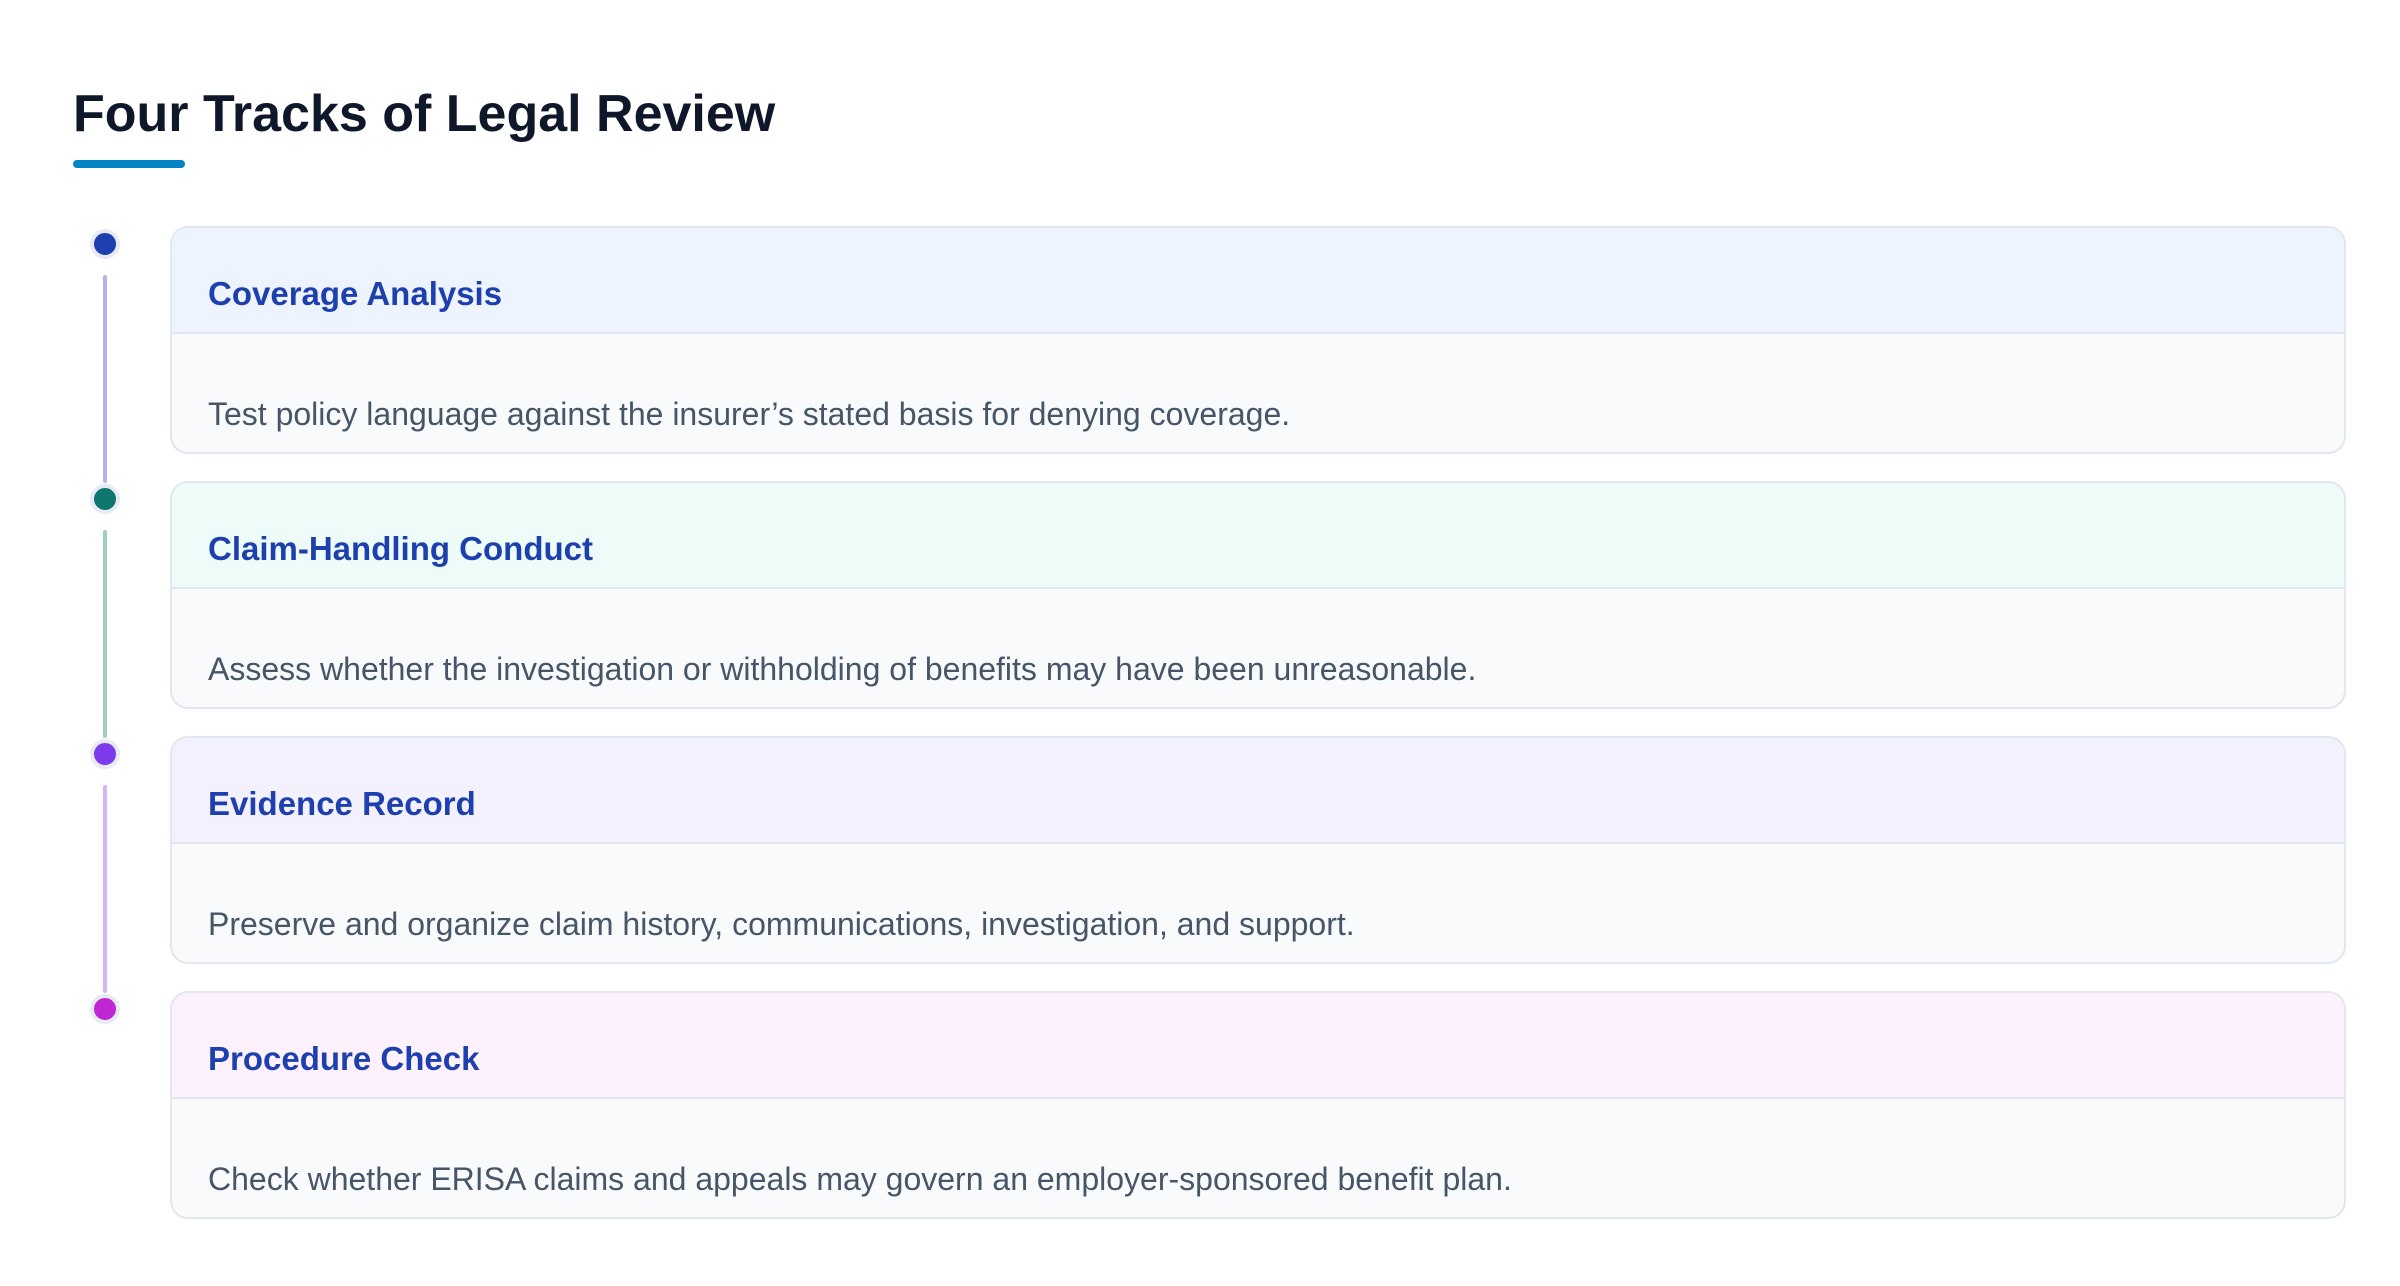 This screenshot has height=1286, width=2400. Describe the element at coordinates (400, 548) in the screenshot. I see `track-title: Claim-Handling Conduct` at that location.